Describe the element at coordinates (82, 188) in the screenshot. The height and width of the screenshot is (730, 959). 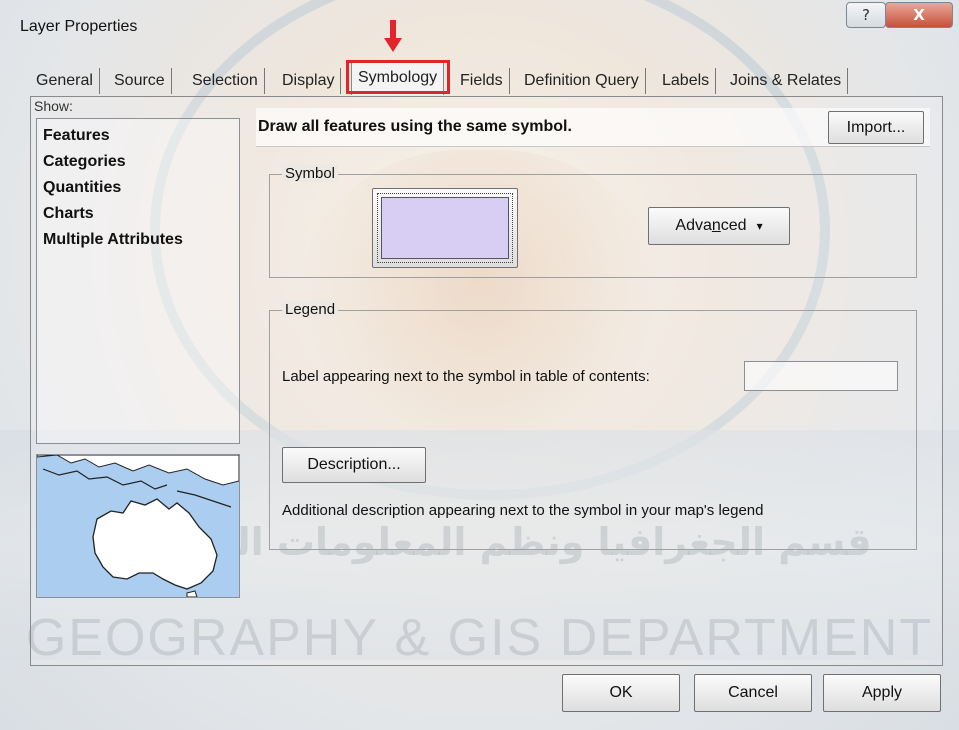
I see `show-item-quantities: Quantities` at that location.